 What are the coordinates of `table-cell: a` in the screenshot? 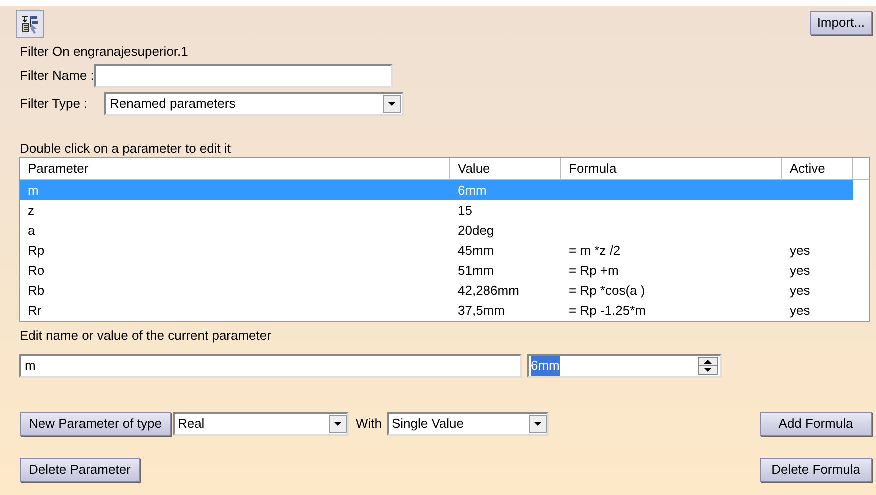 It's located at (32, 230).